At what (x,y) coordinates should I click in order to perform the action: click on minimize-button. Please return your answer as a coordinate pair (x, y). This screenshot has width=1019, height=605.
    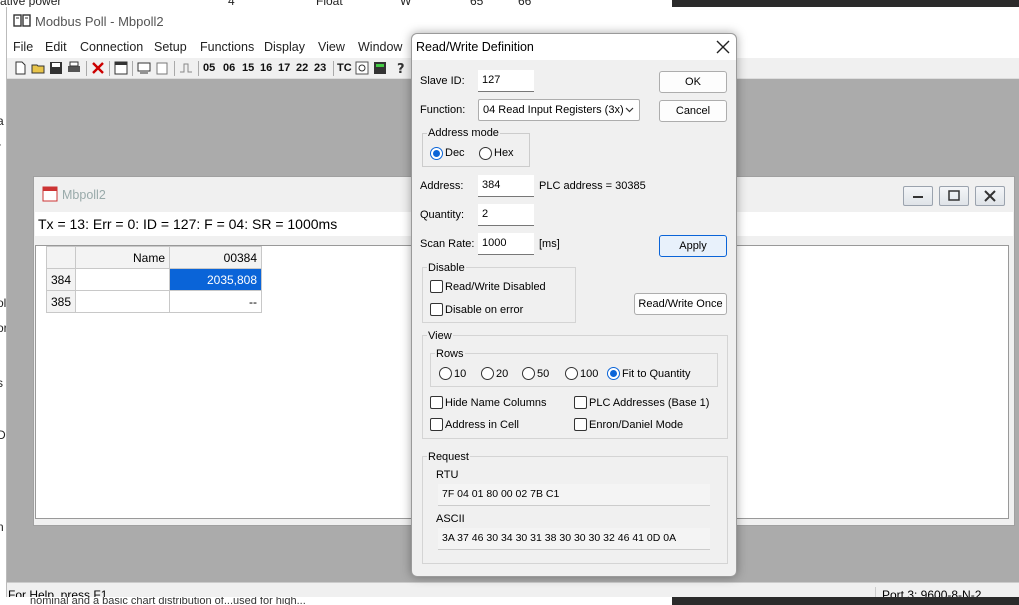
    Looking at the image, I should click on (918, 196).